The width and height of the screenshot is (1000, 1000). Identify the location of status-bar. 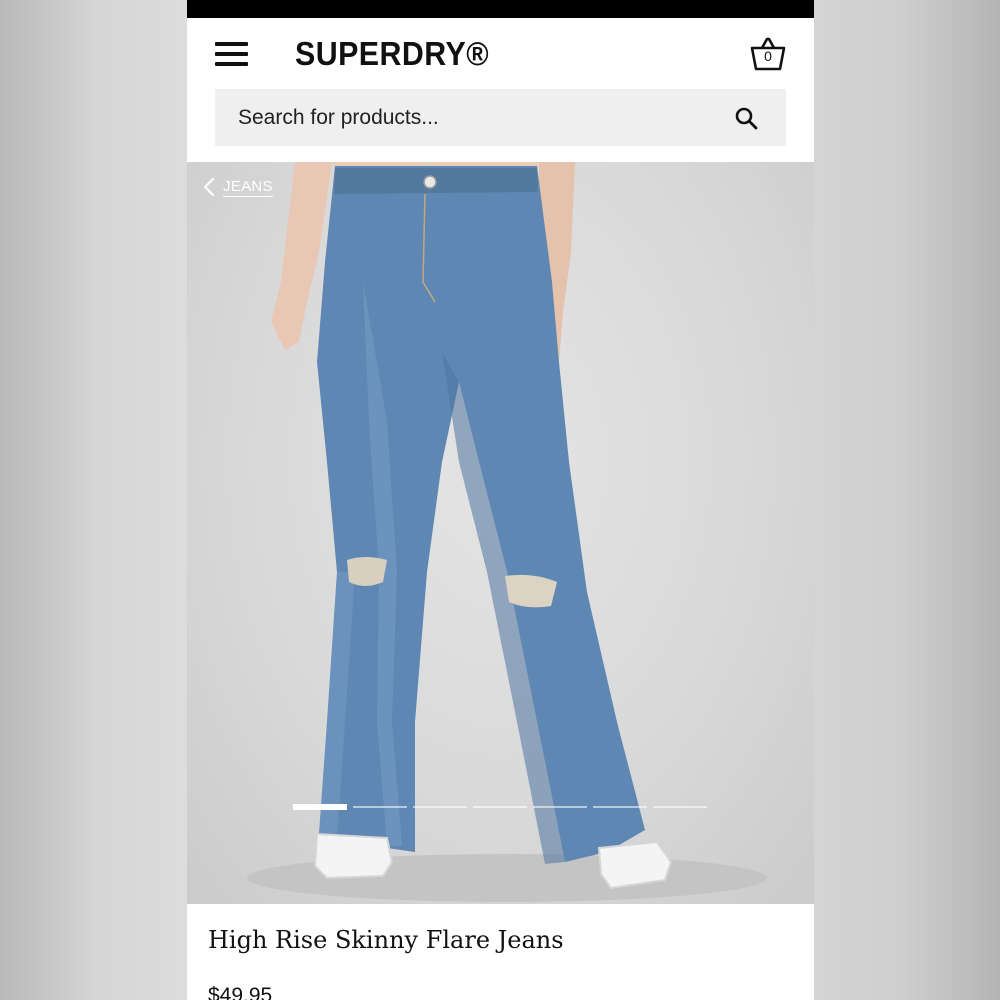
(500, 9).